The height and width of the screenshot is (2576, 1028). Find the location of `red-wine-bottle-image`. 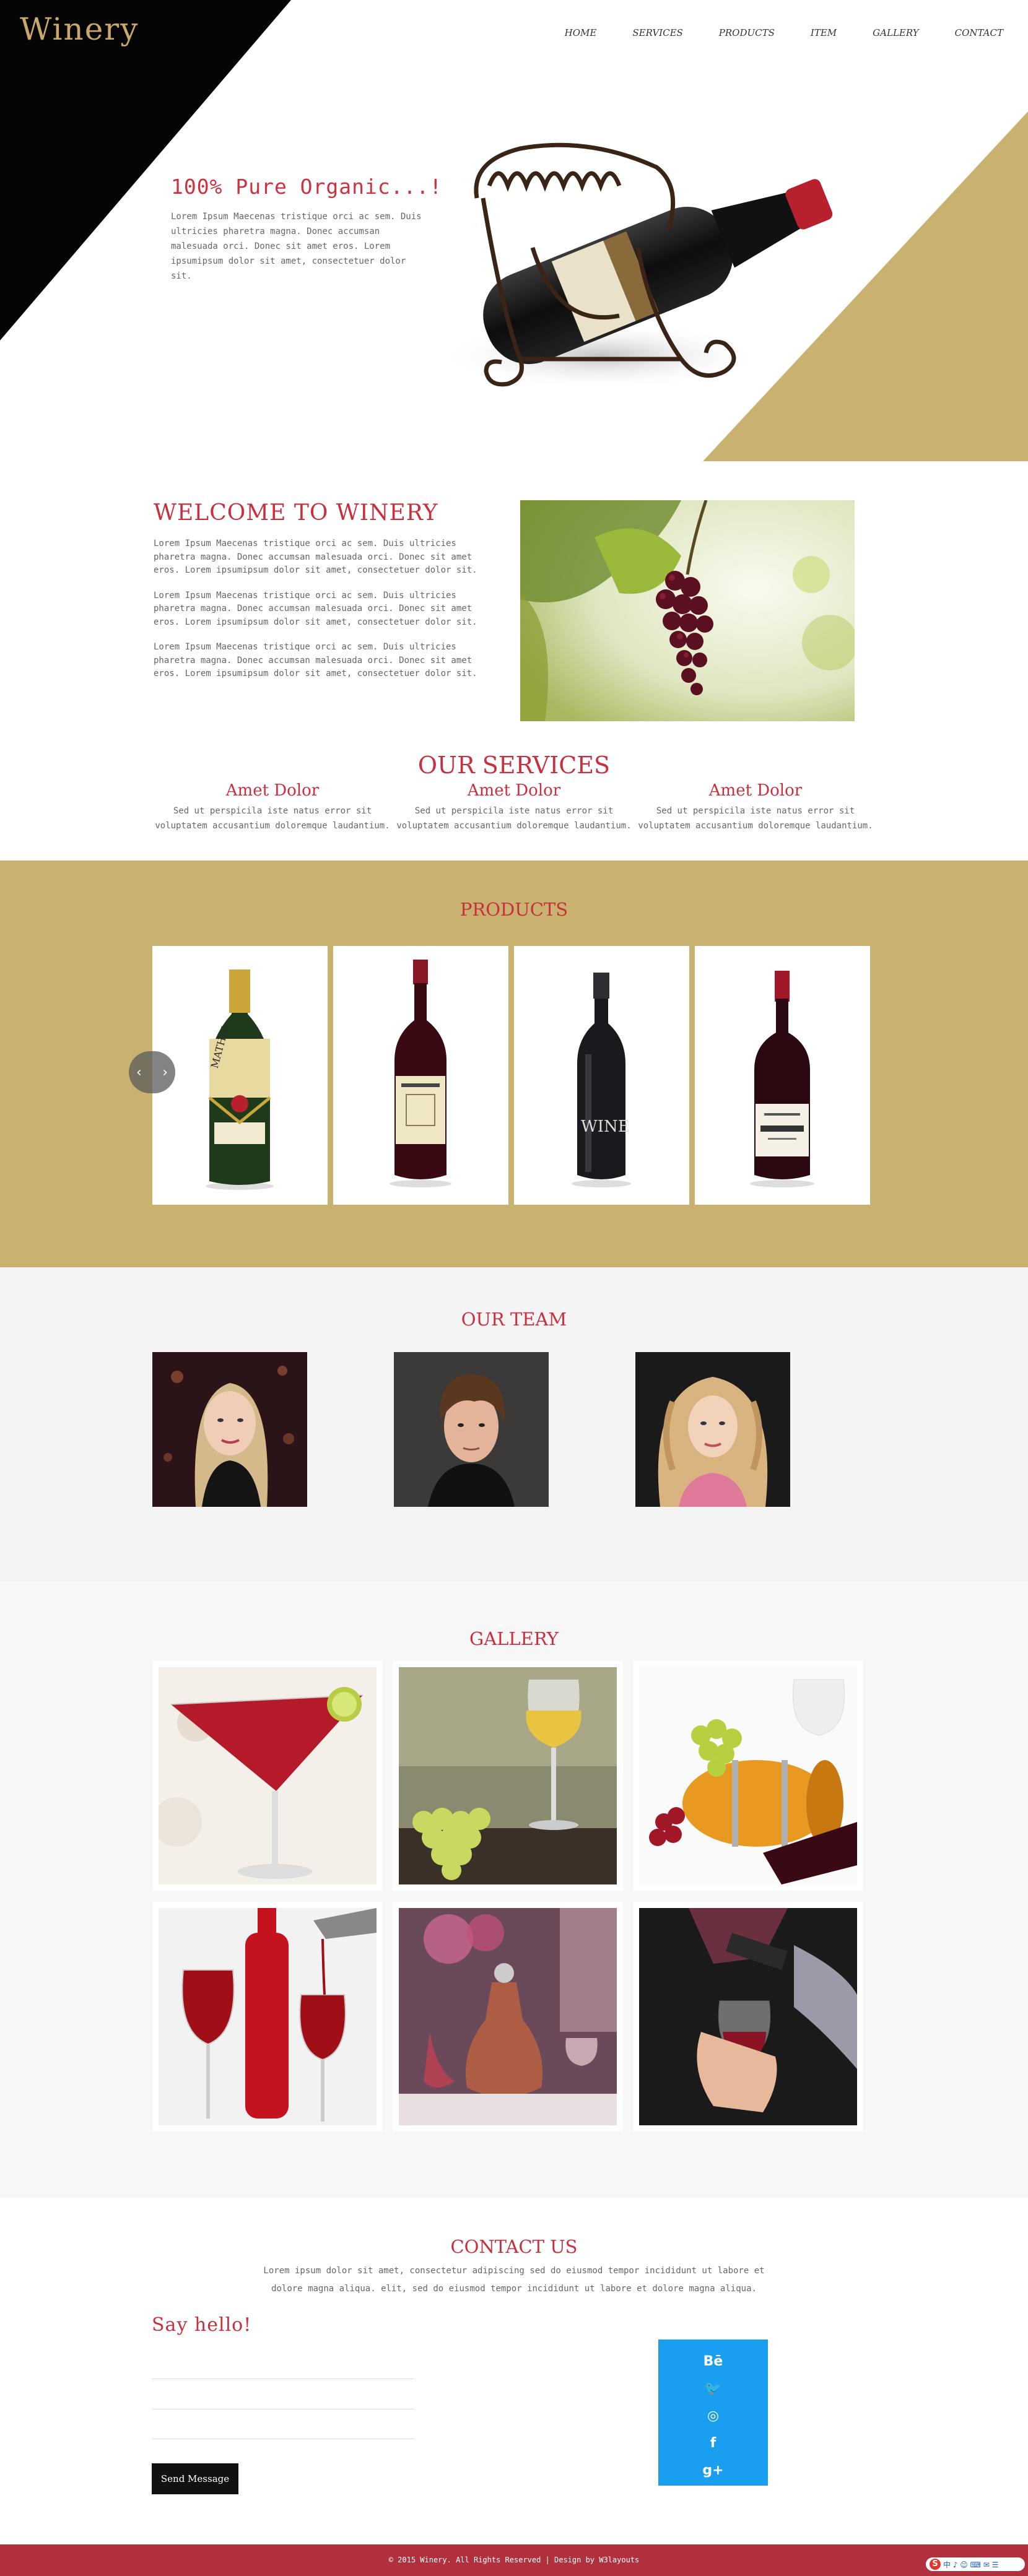

red-wine-bottle-image is located at coordinates (420, 1073).